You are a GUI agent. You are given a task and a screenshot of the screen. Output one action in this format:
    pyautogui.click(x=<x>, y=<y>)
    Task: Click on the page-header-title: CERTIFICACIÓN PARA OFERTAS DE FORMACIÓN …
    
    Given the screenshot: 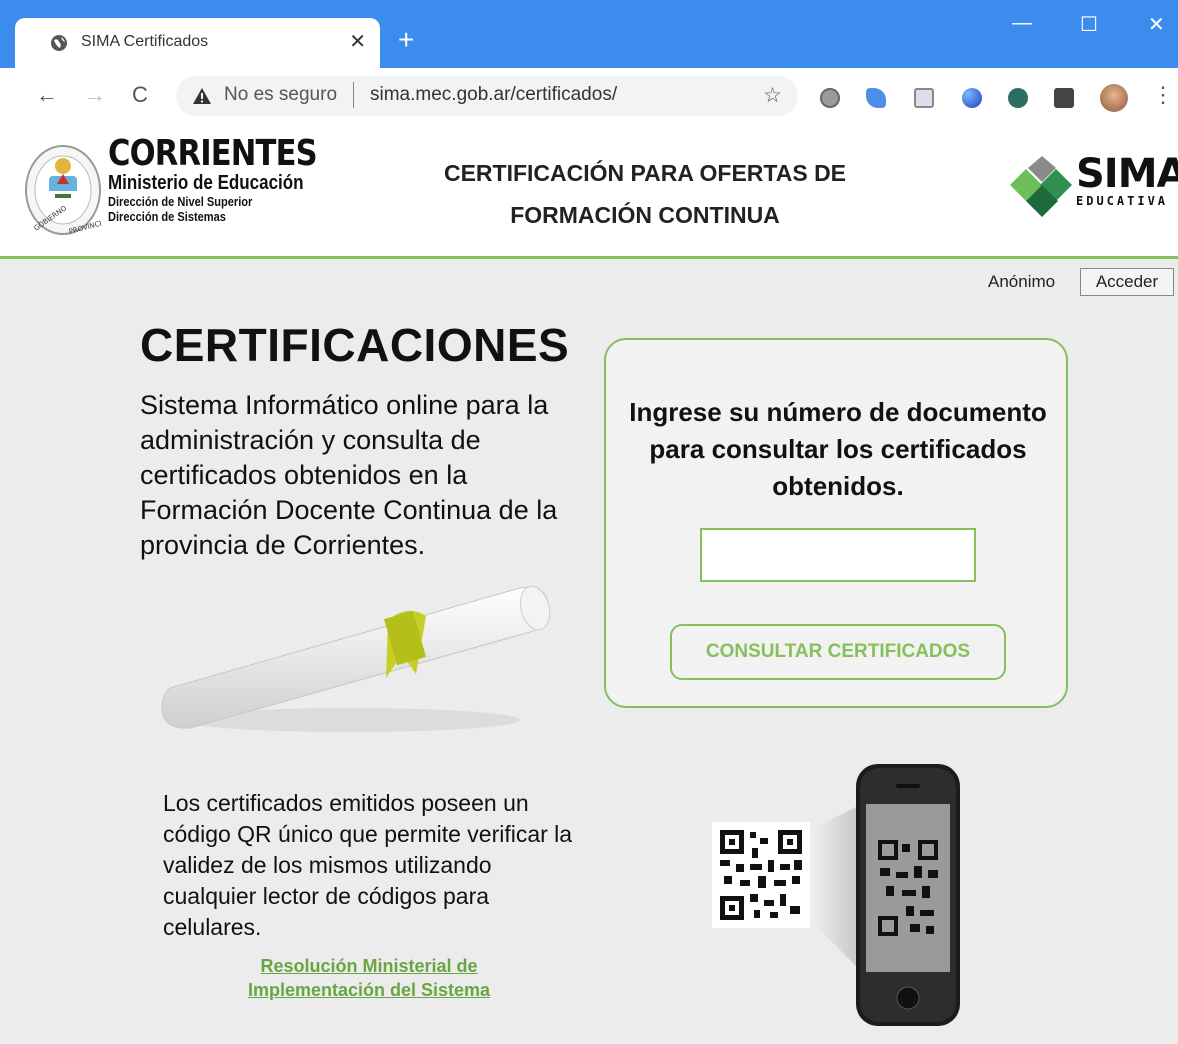 What is the action you would take?
    pyautogui.click(x=645, y=194)
    